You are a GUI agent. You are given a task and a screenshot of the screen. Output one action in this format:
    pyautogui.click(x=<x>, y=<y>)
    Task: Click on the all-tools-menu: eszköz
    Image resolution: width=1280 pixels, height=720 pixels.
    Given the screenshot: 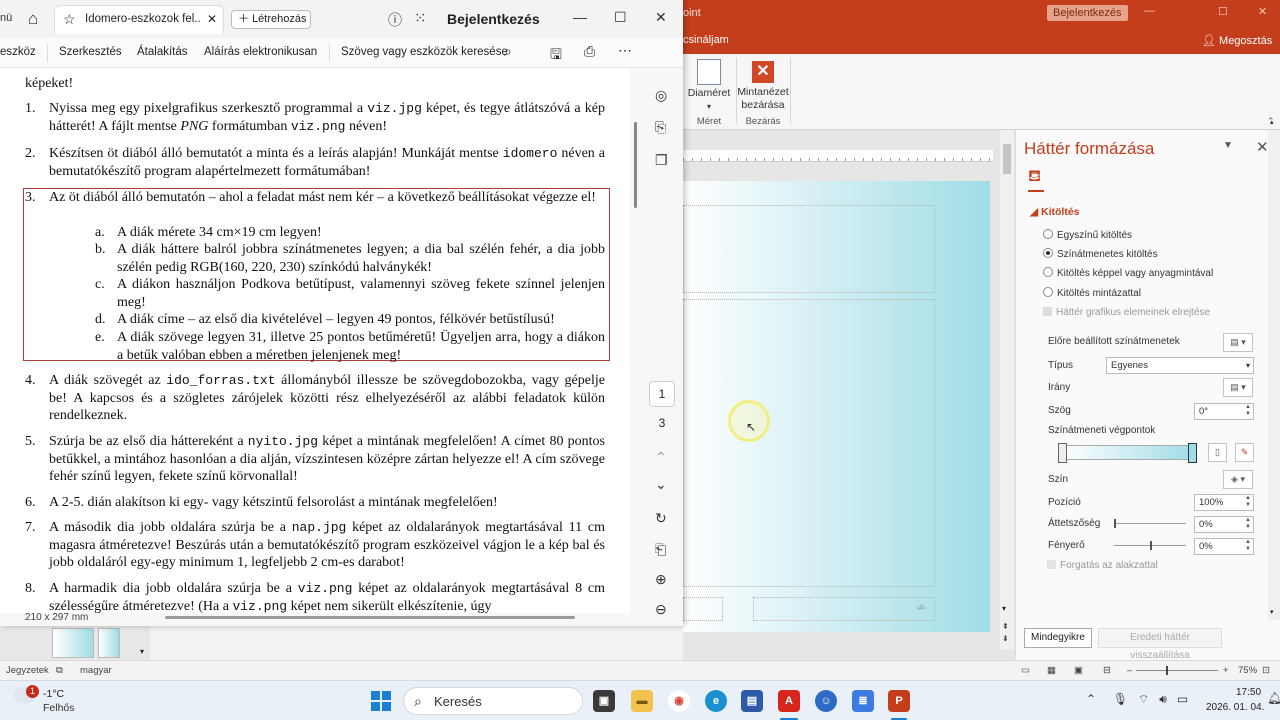 What is the action you would take?
    pyautogui.click(x=18, y=52)
    